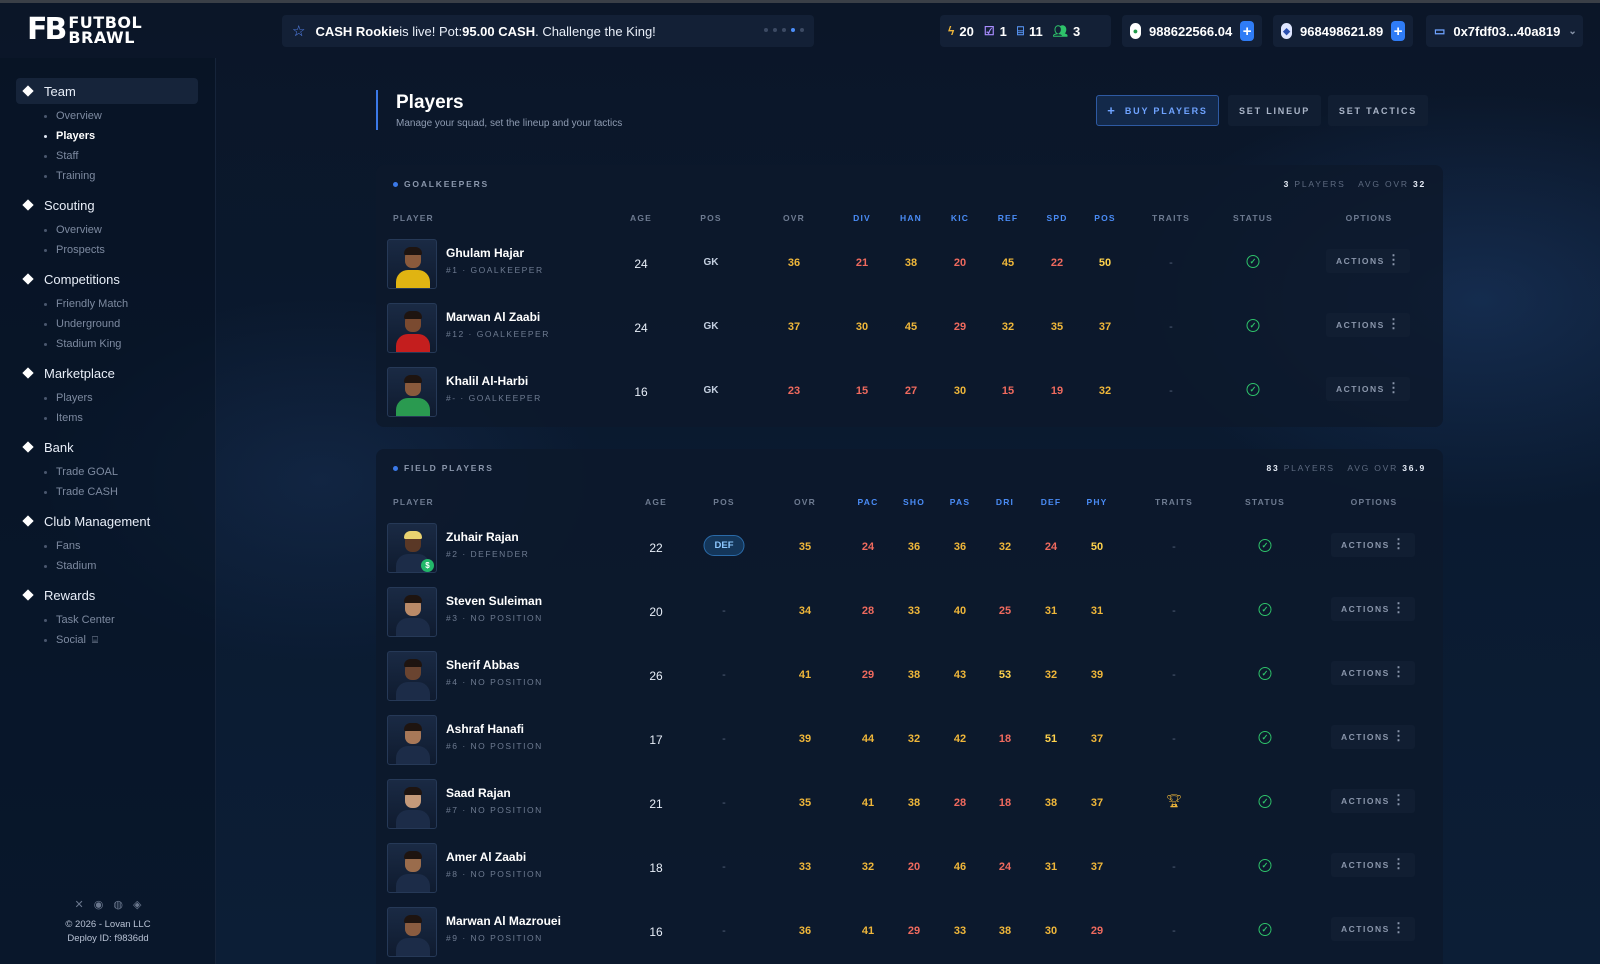 Image resolution: width=1600 pixels, height=964 pixels. I want to click on wallet-address-menu: ▭ 0x7fdf03...40a819 ⌄, so click(1504, 31).